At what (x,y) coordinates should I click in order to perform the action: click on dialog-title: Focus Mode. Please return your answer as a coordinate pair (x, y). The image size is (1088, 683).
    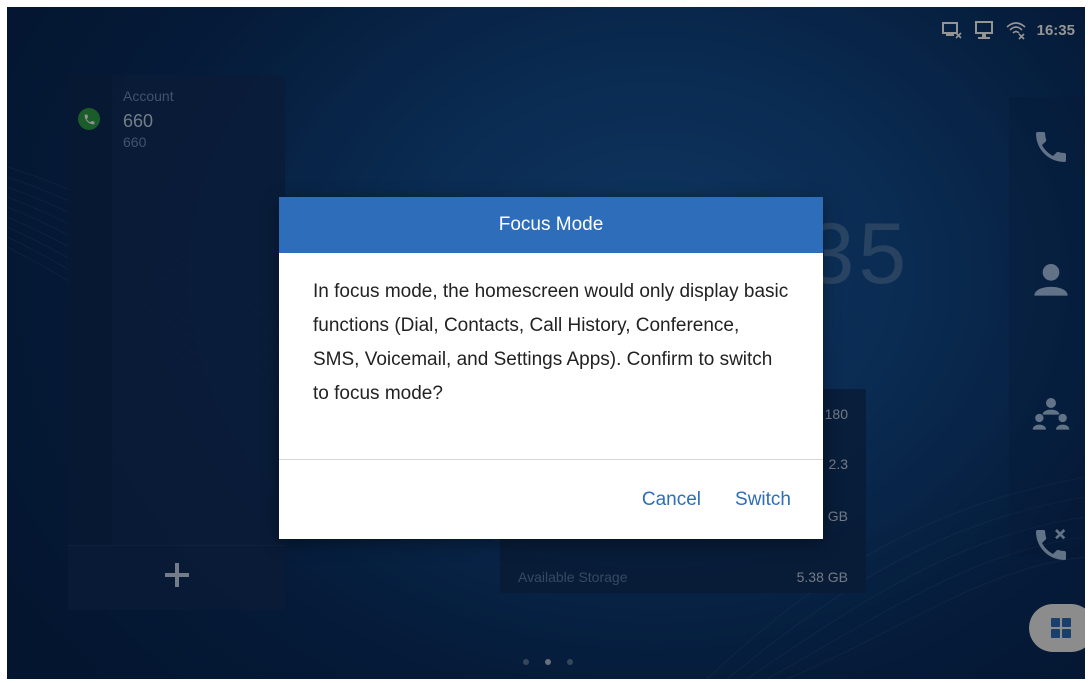
    Looking at the image, I should click on (551, 225).